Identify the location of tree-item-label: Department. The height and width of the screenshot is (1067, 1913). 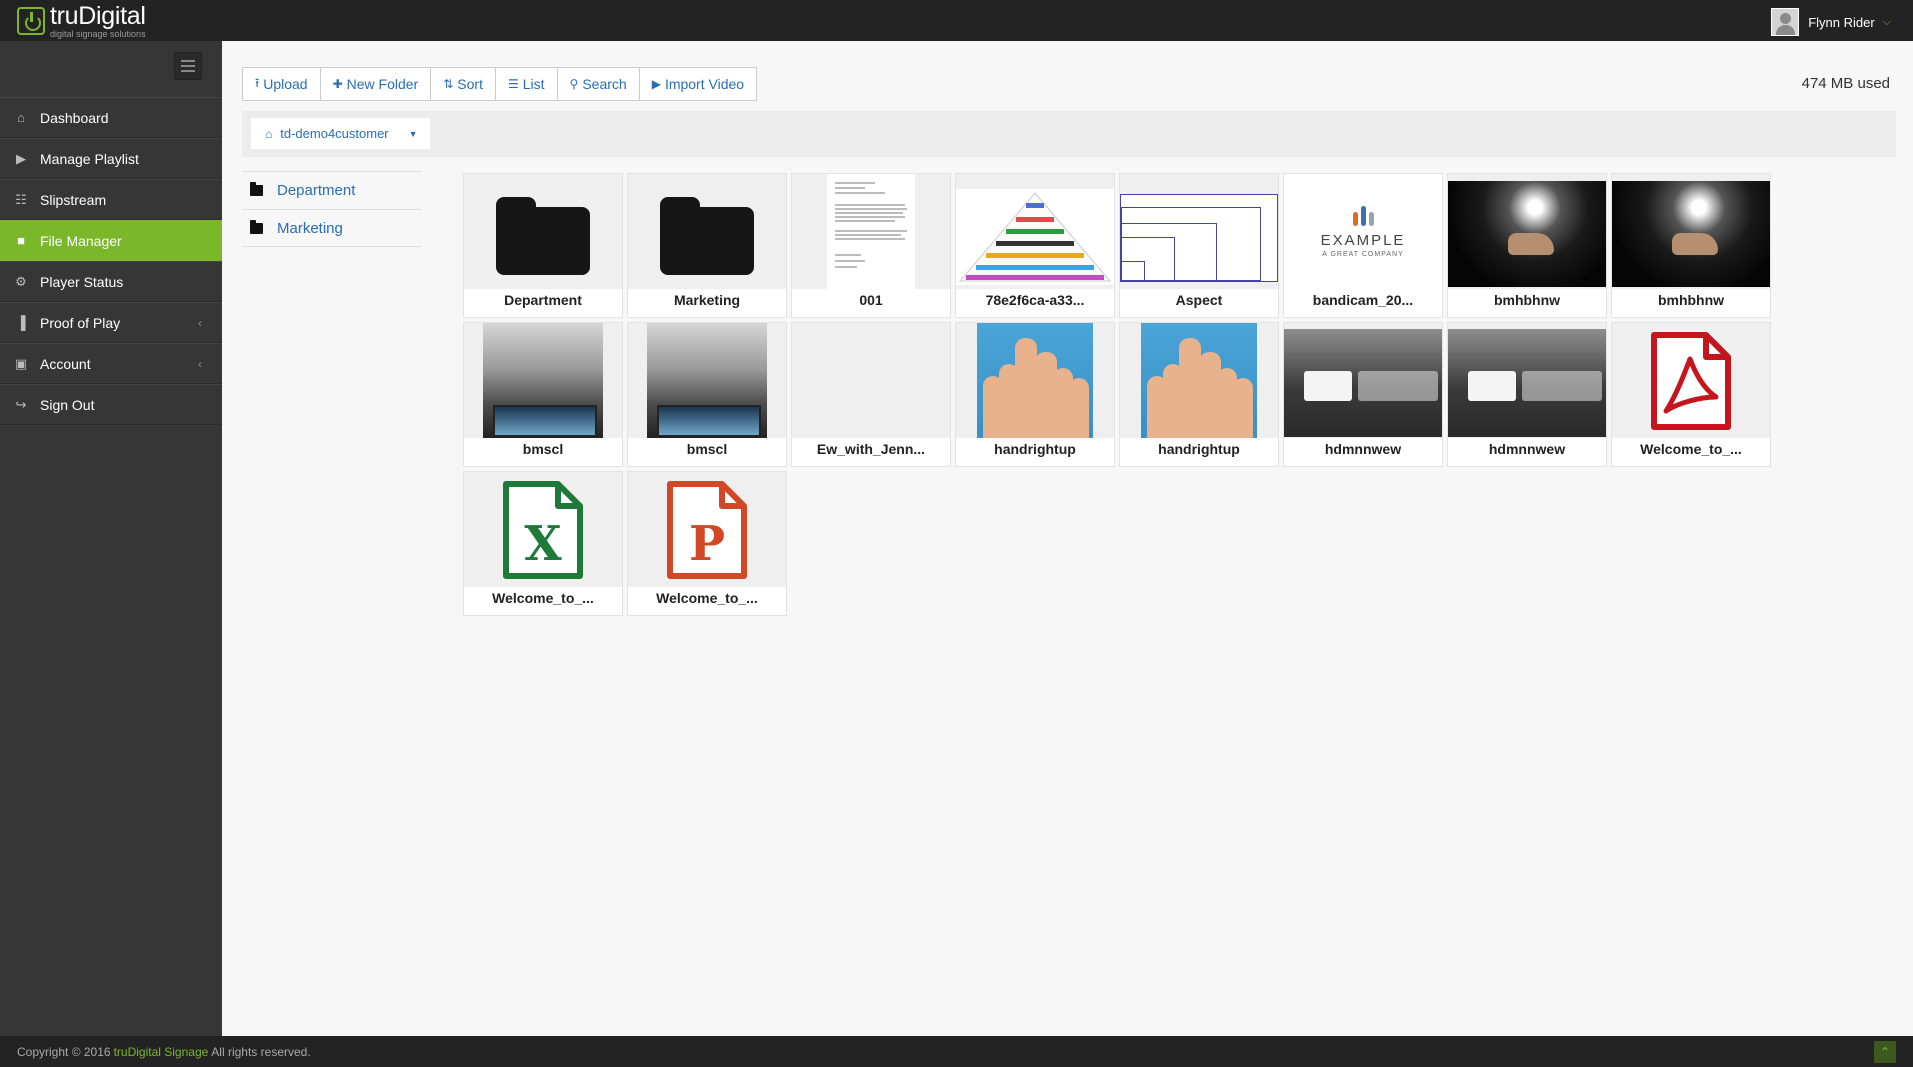
(316, 190).